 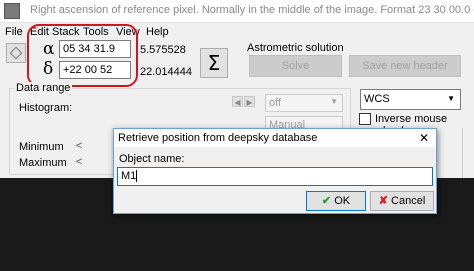 What do you see at coordinates (152, 159) in the screenshot?
I see `object-name-label: Object name:` at bounding box center [152, 159].